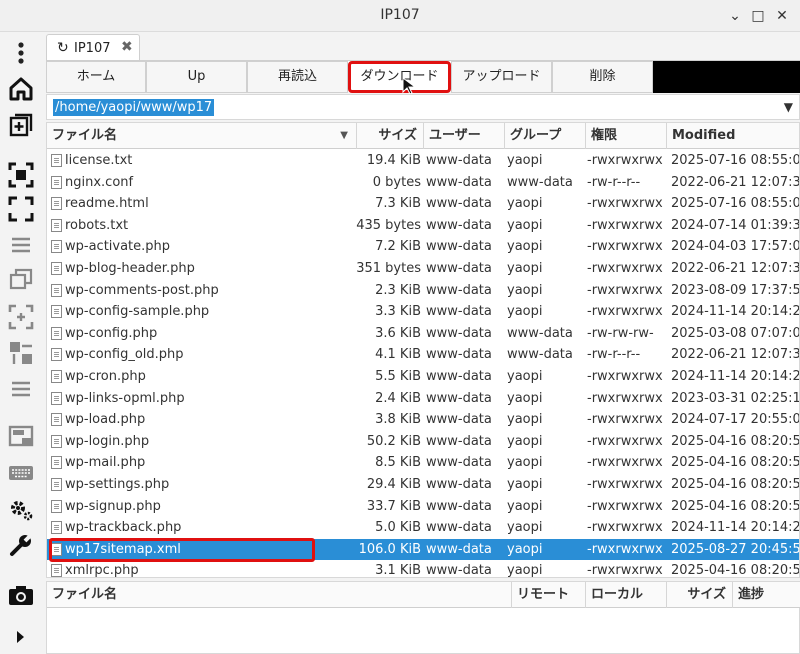 This screenshot has height=654, width=800. Describe the element at coordinates (21, 53) in the screenshot. I see `more-vertical-icon` at that location.